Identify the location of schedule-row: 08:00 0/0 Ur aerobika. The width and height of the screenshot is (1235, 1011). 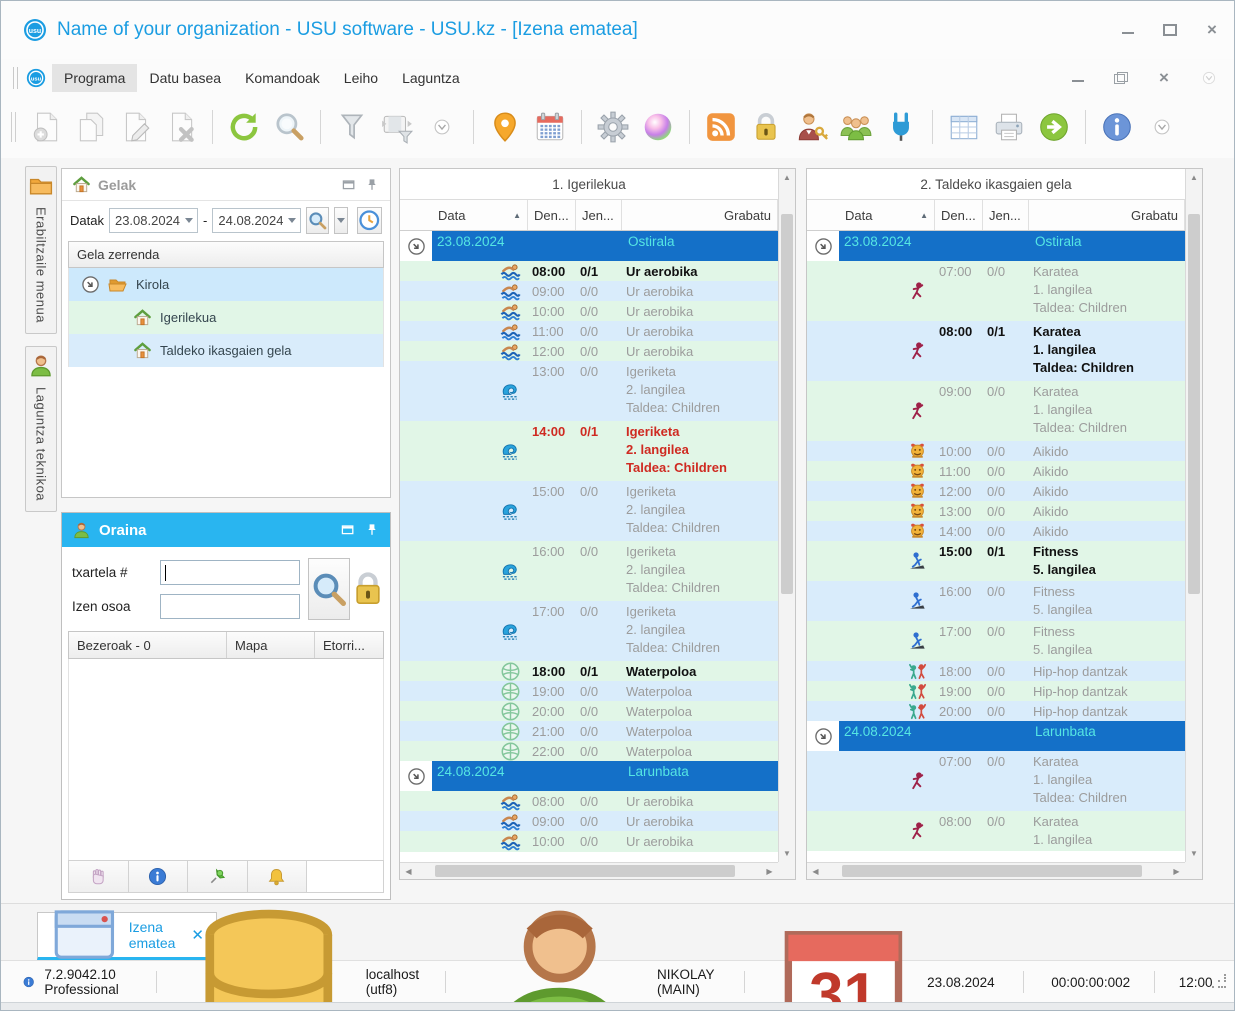
(589, 801).